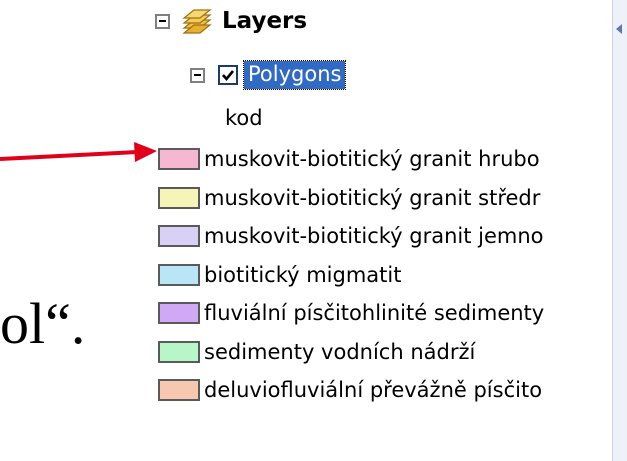 This screenshot has height=461, width=627. What do you see at coordinates (374, 236) in the screenshot?
I see `legend-label: muskovit-biotitický granit jemno` at bounding box center [374, 236].